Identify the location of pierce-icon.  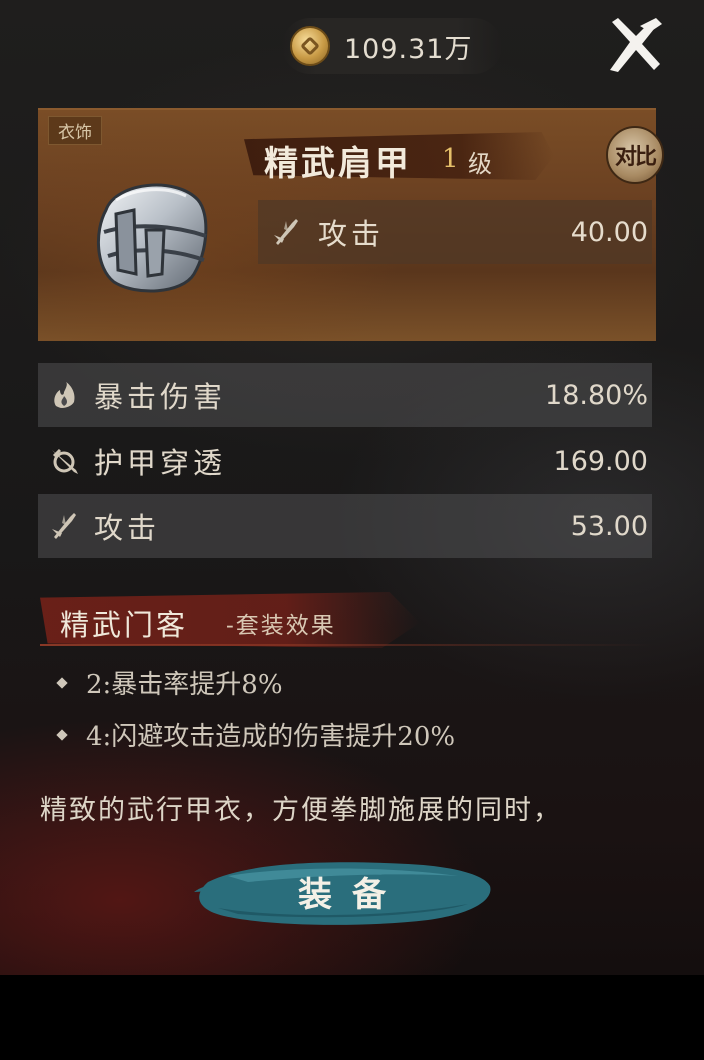
(65, 461).